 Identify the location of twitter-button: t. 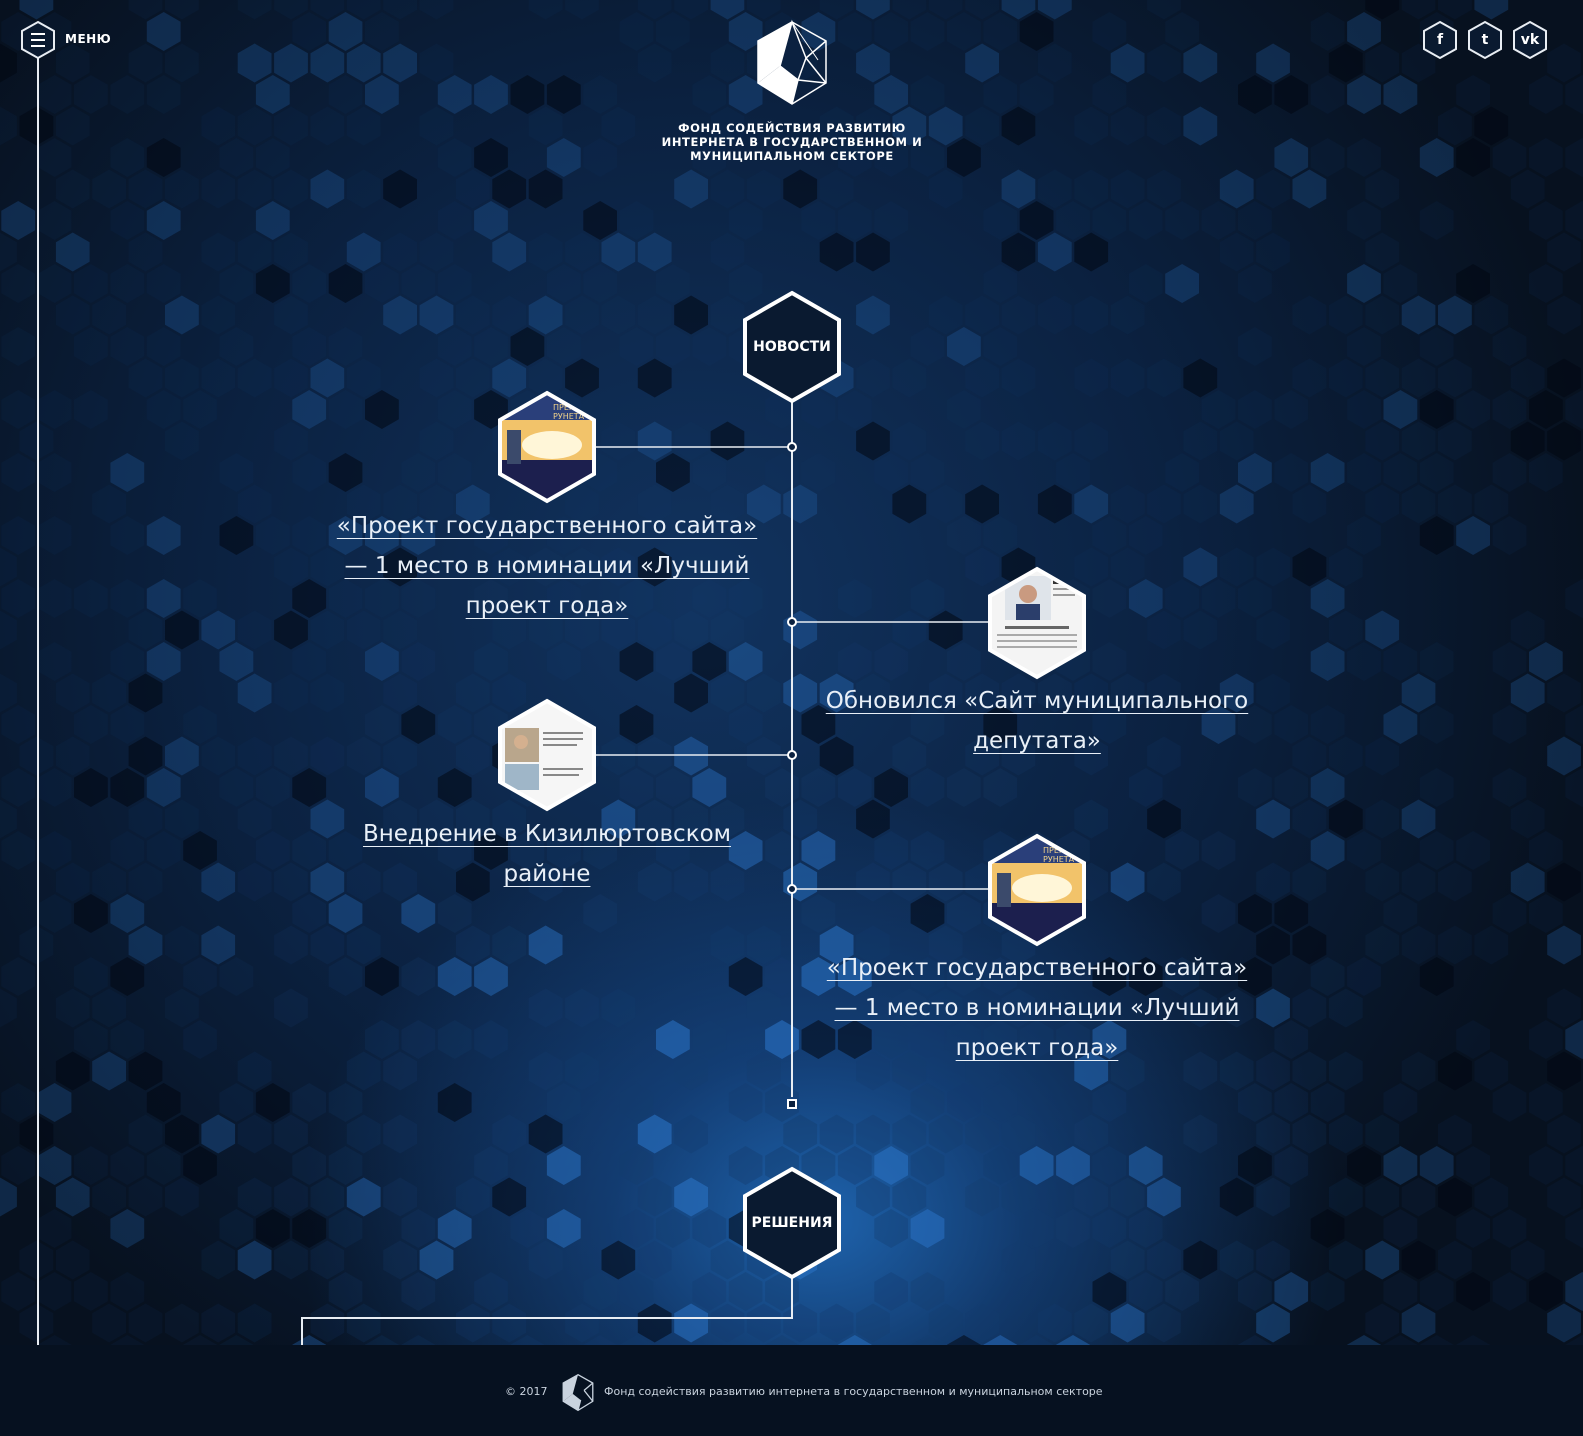
(1485, 40).